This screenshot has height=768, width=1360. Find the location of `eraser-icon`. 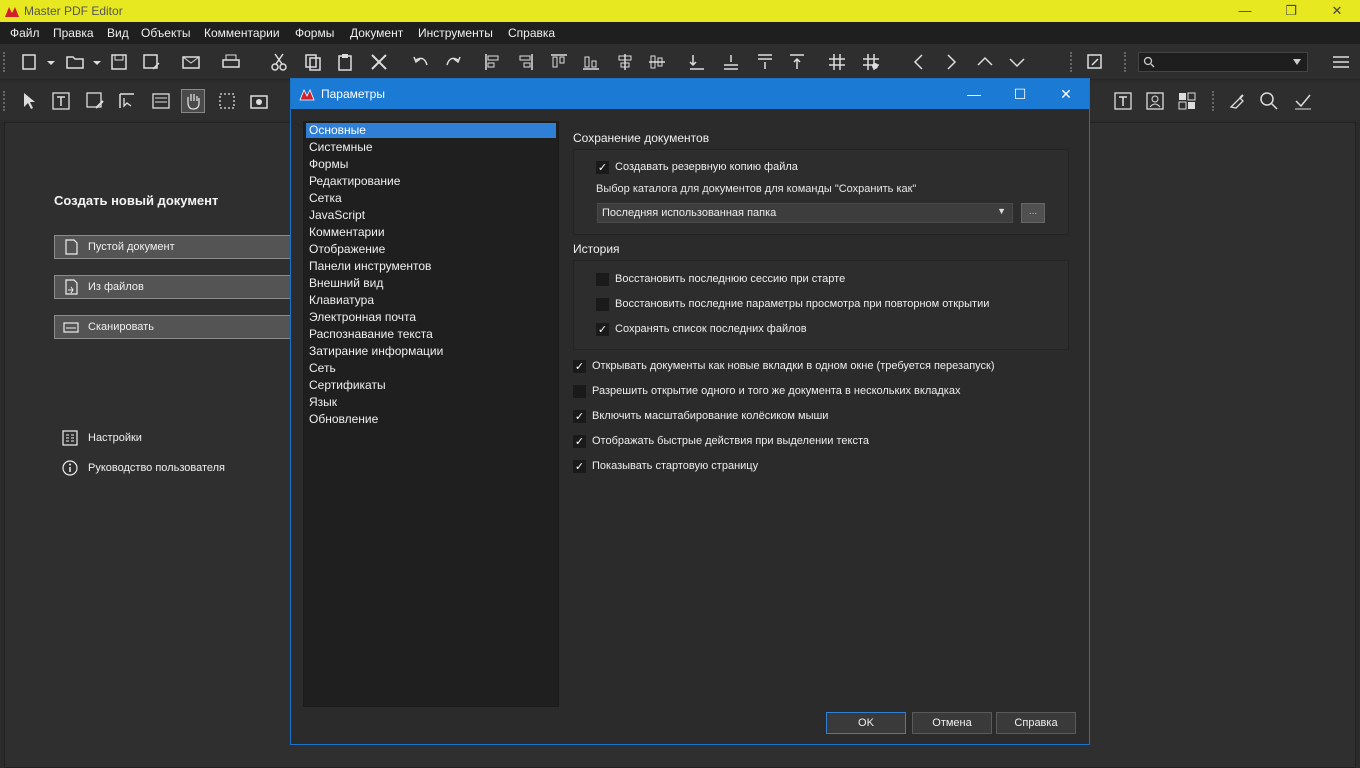

eraser-icon is located at coordinates (1237, 101).